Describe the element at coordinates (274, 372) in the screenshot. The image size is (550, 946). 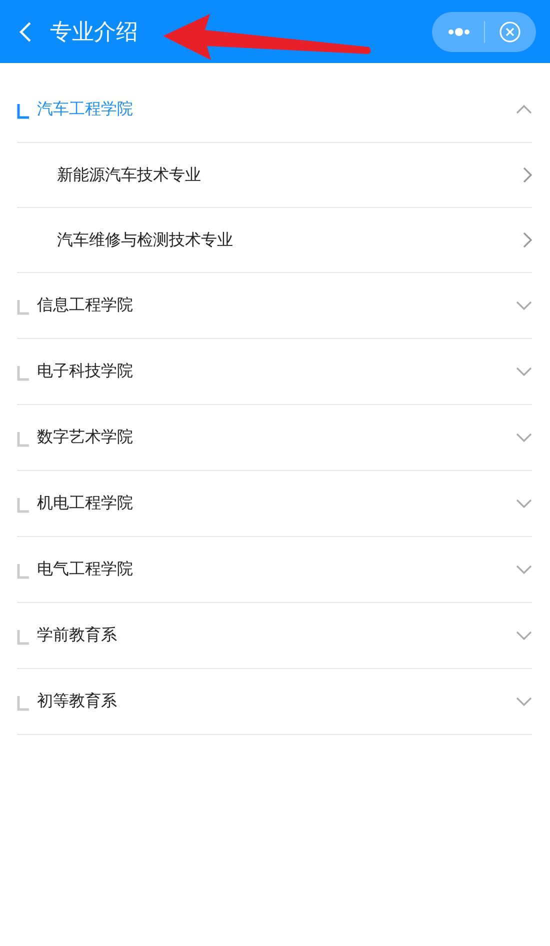
I see `department-row: 电子科技学院` at that location.